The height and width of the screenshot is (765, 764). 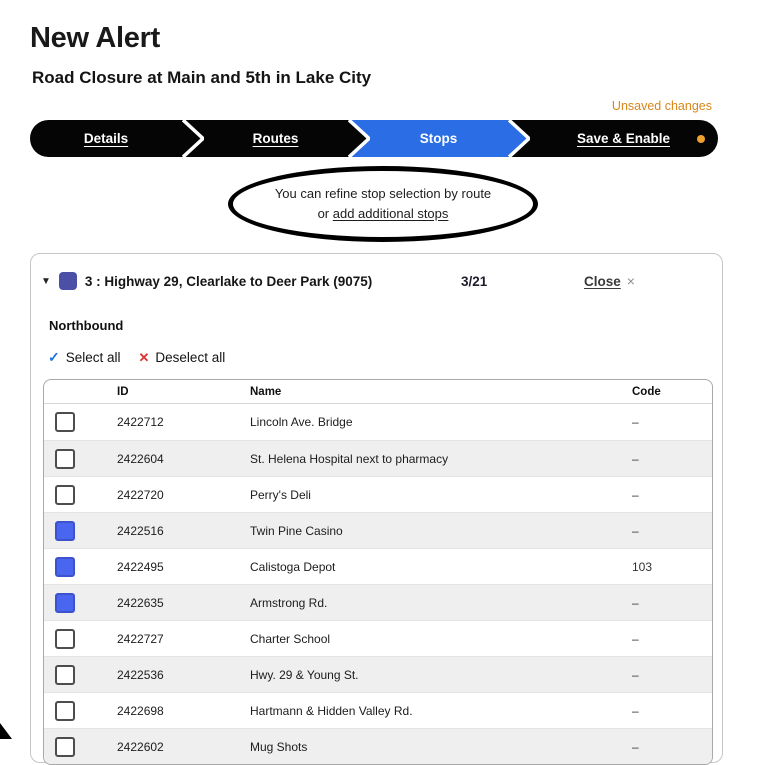 I want to click on add-additional-stops-link: add additional stops, so click(x=391, y=213).